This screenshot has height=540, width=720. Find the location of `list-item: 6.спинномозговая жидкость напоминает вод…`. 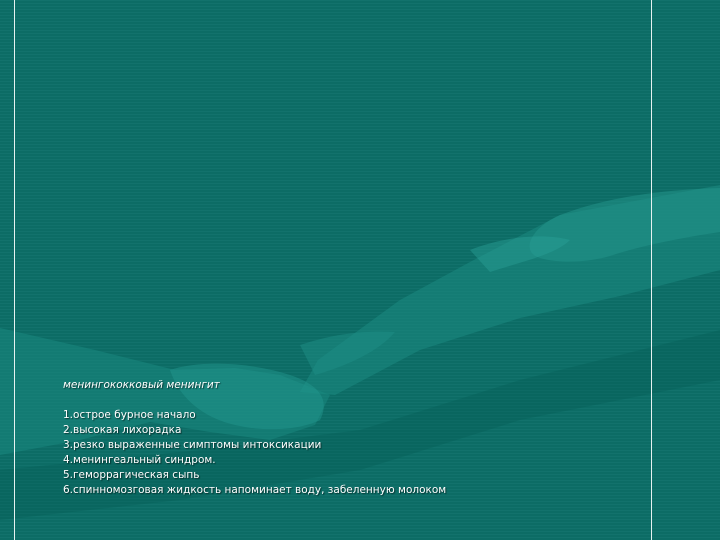

list-item: 6.спинномозговая жидкость напоминает вод… is located at coordinates (255, 490).